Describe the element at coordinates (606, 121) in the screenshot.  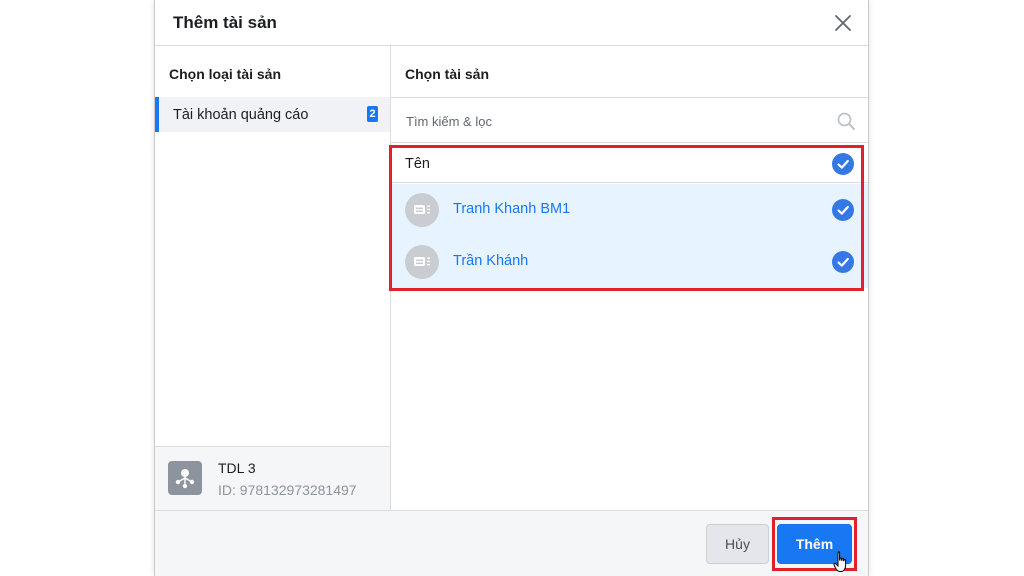
I see `search-input` at that location.